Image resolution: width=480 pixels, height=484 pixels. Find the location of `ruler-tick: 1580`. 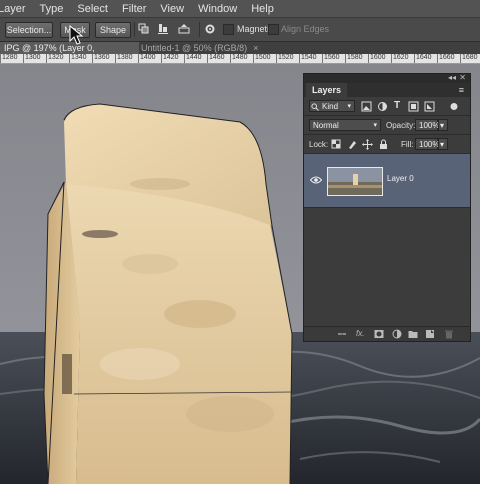

ruler-tick: 1580 is located at coordinates (354, 58).